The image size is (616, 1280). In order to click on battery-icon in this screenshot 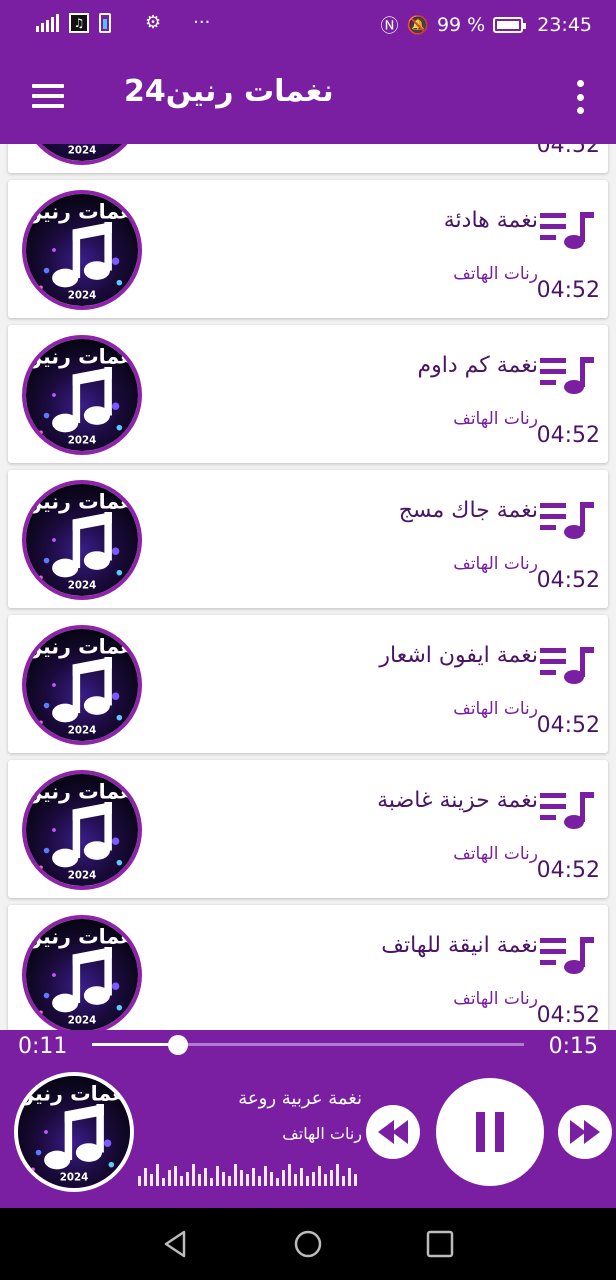, I will do `click(510, 25)`.